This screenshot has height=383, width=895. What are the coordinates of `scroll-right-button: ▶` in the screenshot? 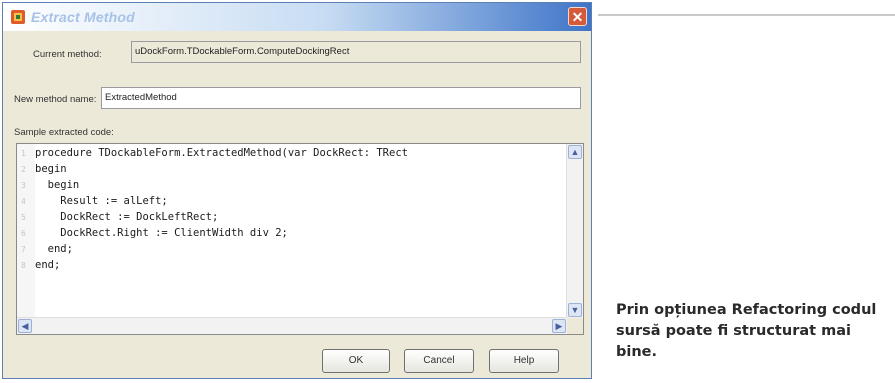 It's located at (559, 326).